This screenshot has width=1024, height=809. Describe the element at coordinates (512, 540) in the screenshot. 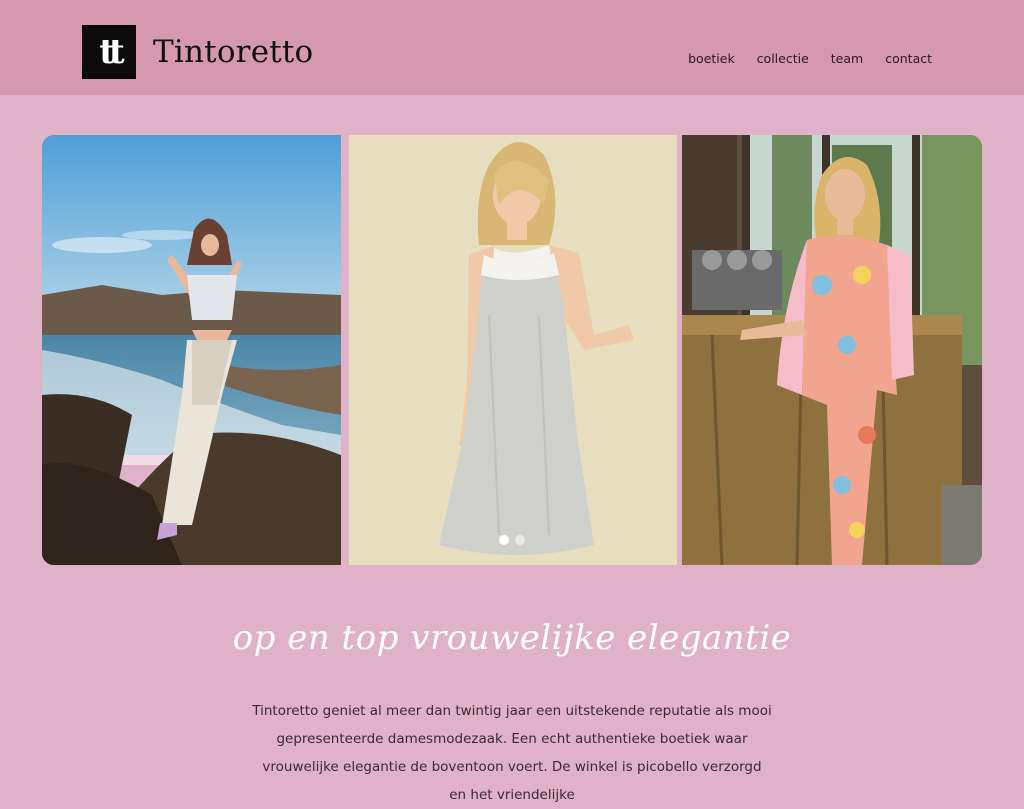

I see `slider-pagination` at that location.